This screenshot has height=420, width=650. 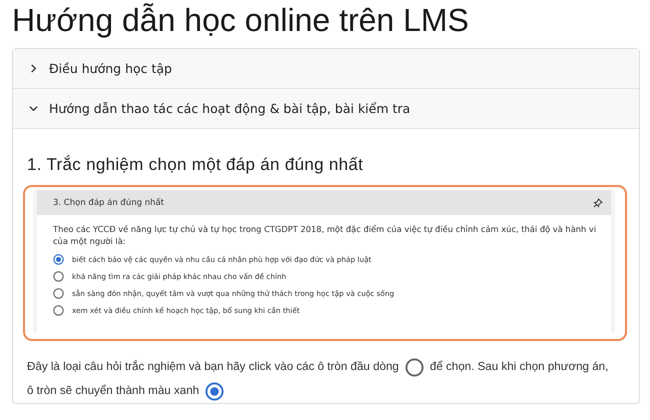 I want to click on instruction-text: ô tròn sẽ chuyển thành màu xanh, so click(x=113, y=391).